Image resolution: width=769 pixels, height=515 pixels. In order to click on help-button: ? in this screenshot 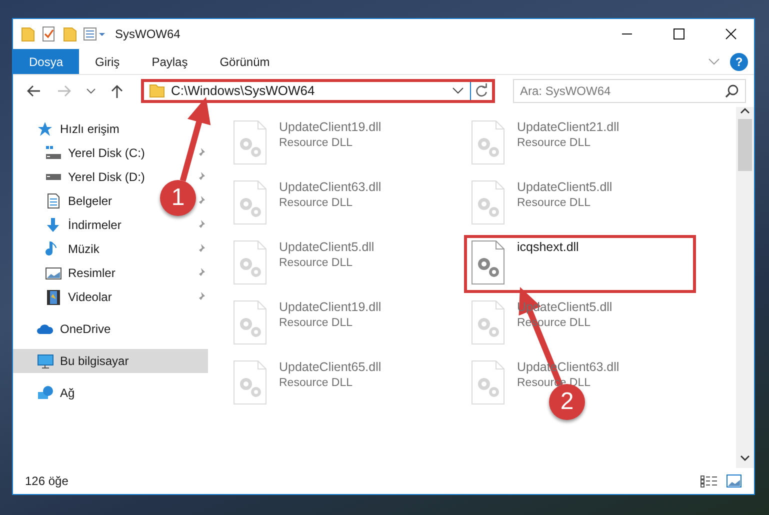, I will do `click(739, 61)`.